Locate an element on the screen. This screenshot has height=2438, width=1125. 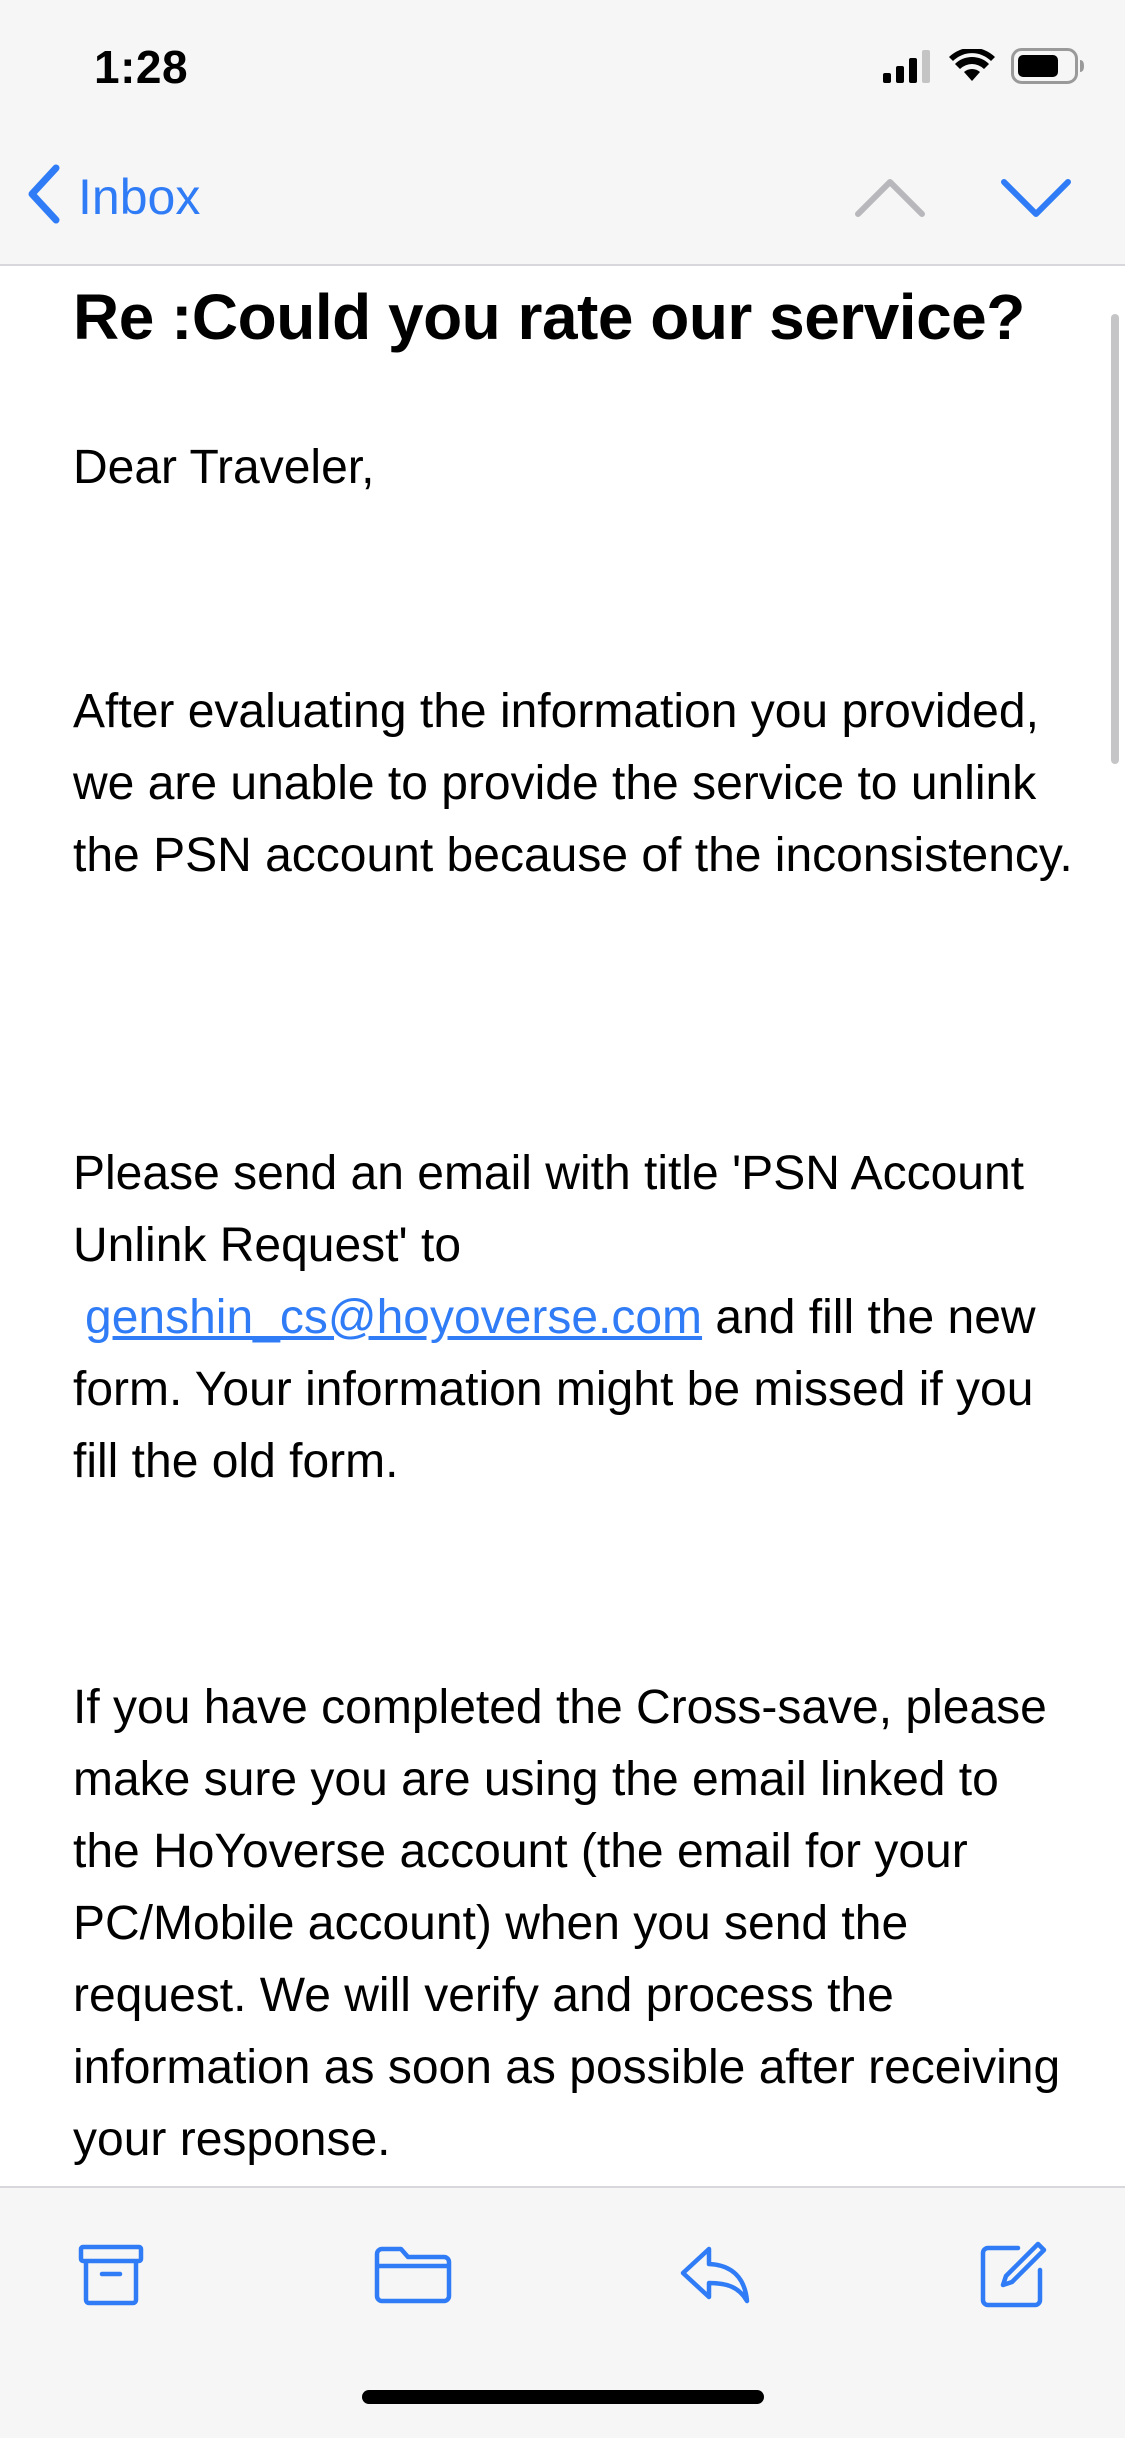
wifi-icon is located at coordinates (972, 67).